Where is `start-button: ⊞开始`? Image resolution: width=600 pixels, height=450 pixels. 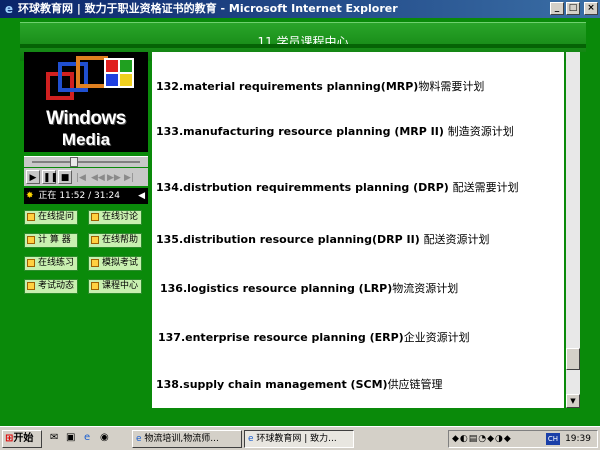
start-button: ⊞开始 is located at coordinates (22, 439).